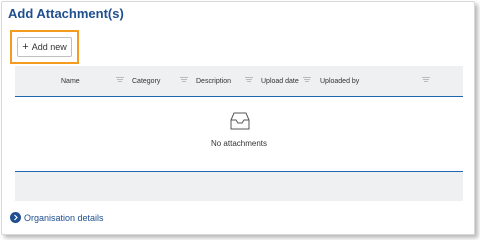  What do you see at coordinates (64, 217) in the screenshot?
I see `organisation-details-label: Organisation details` at bounding box center [64, 217].